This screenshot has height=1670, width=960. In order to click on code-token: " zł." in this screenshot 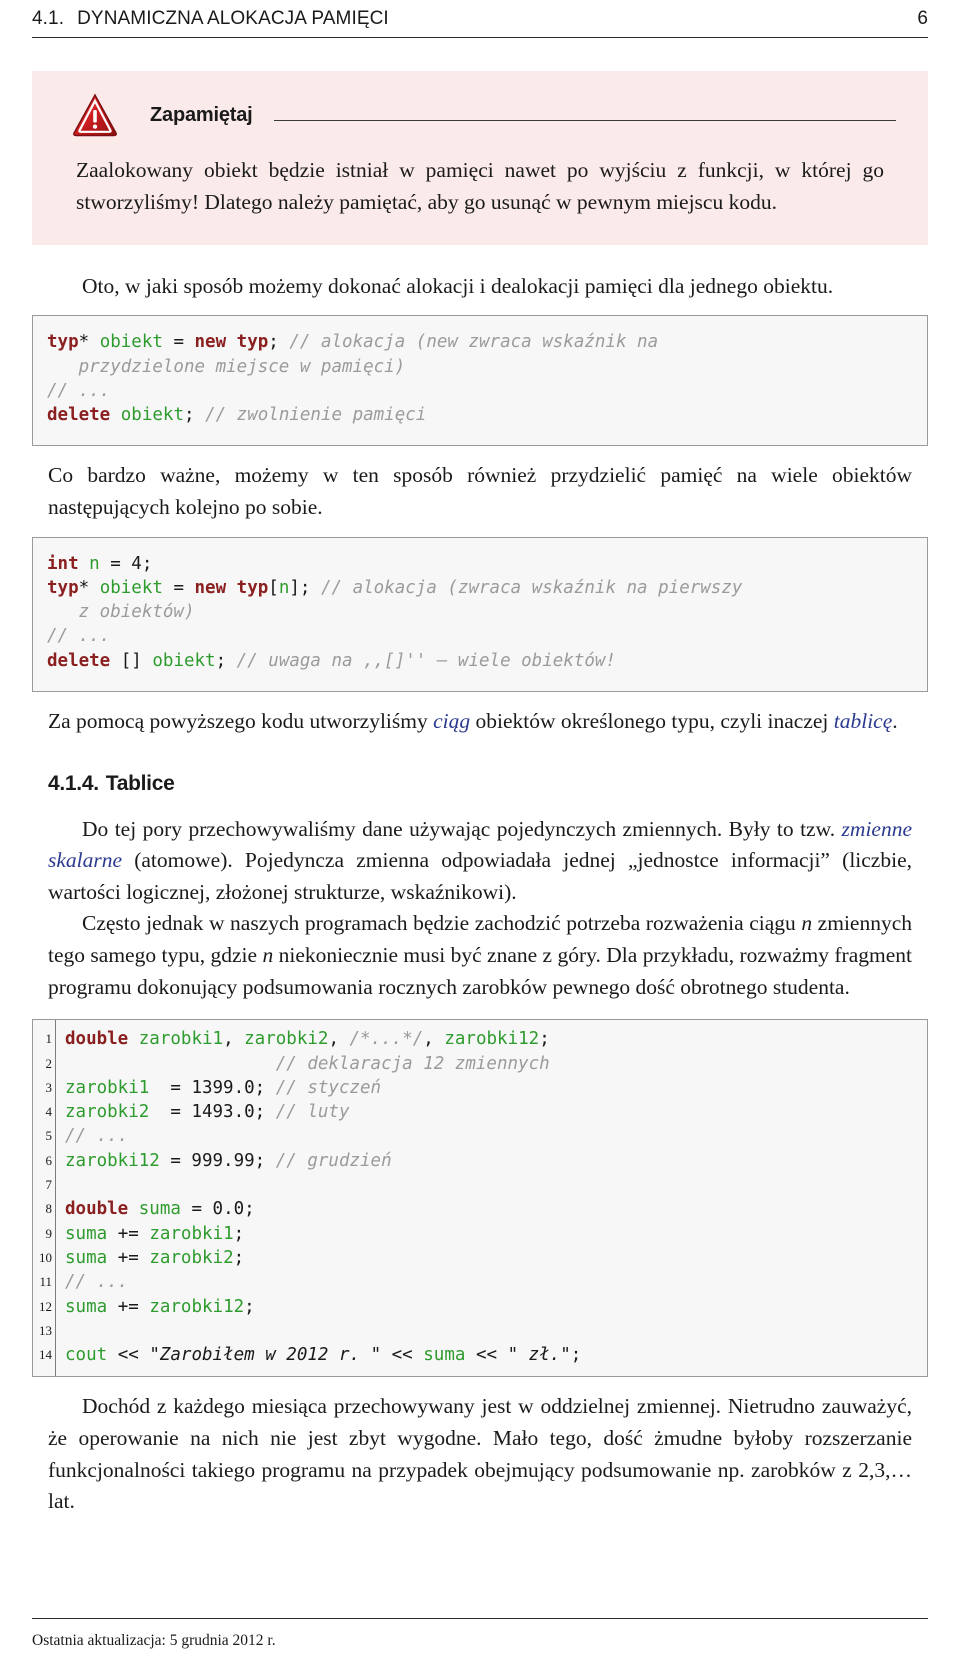, I will do `click(539, 1355)`.